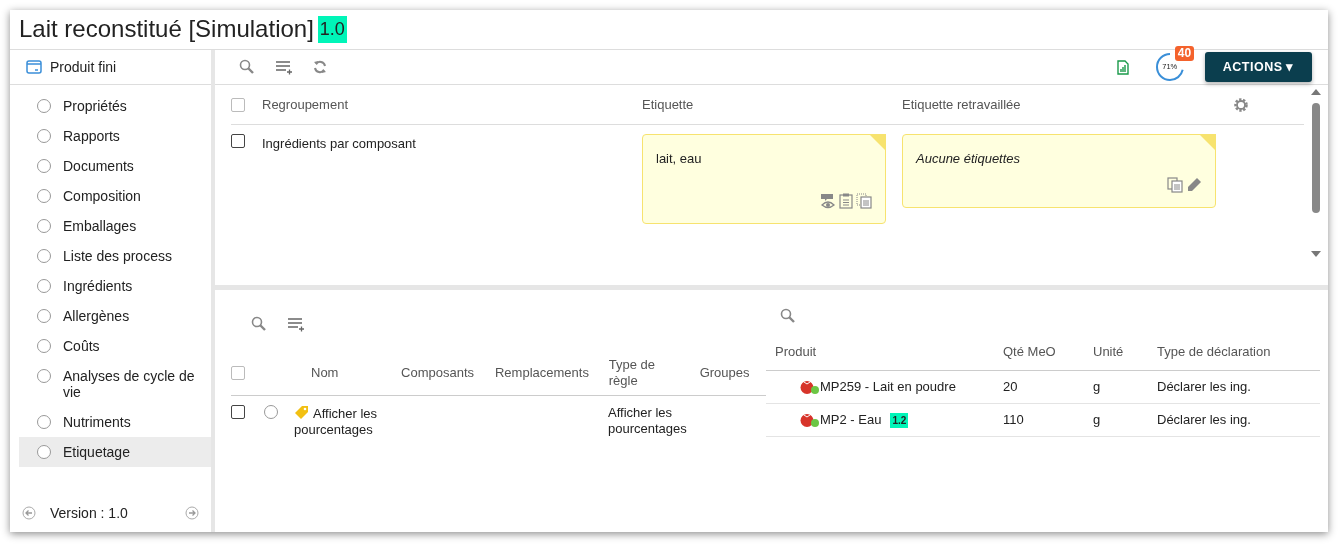 The width and height of the screenshot is (1344, 548). Describe the element at coordinates (115, 384) in the screenshot. I see `sidebar-item: Analyses de cycle de vie` at that location.